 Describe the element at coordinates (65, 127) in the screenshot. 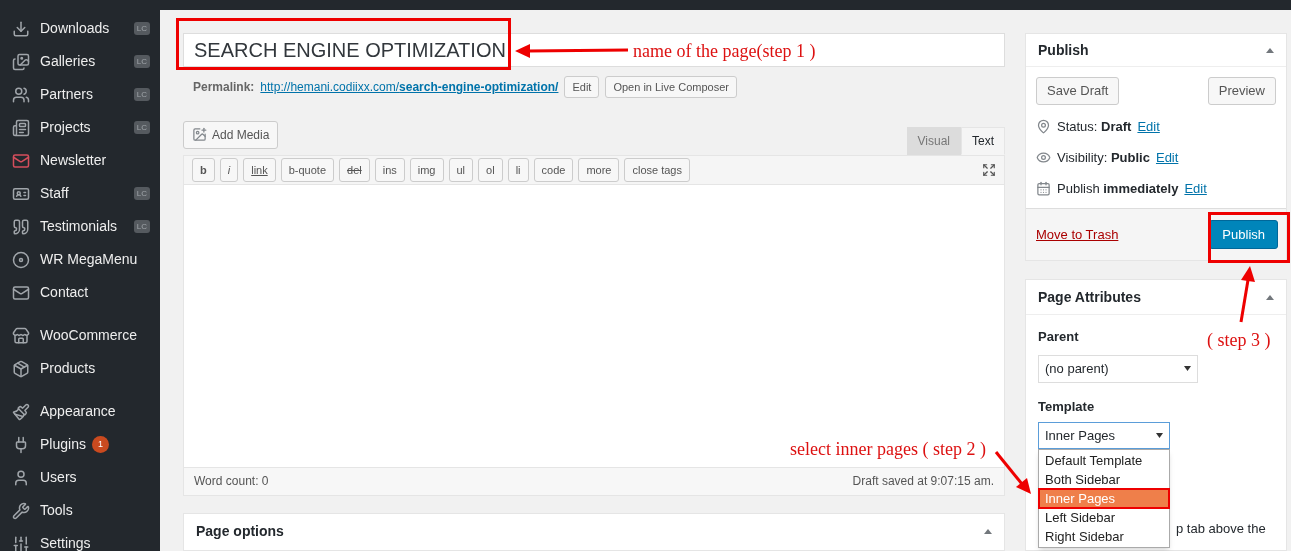

I see `sidebar-label: Projects` at that location.